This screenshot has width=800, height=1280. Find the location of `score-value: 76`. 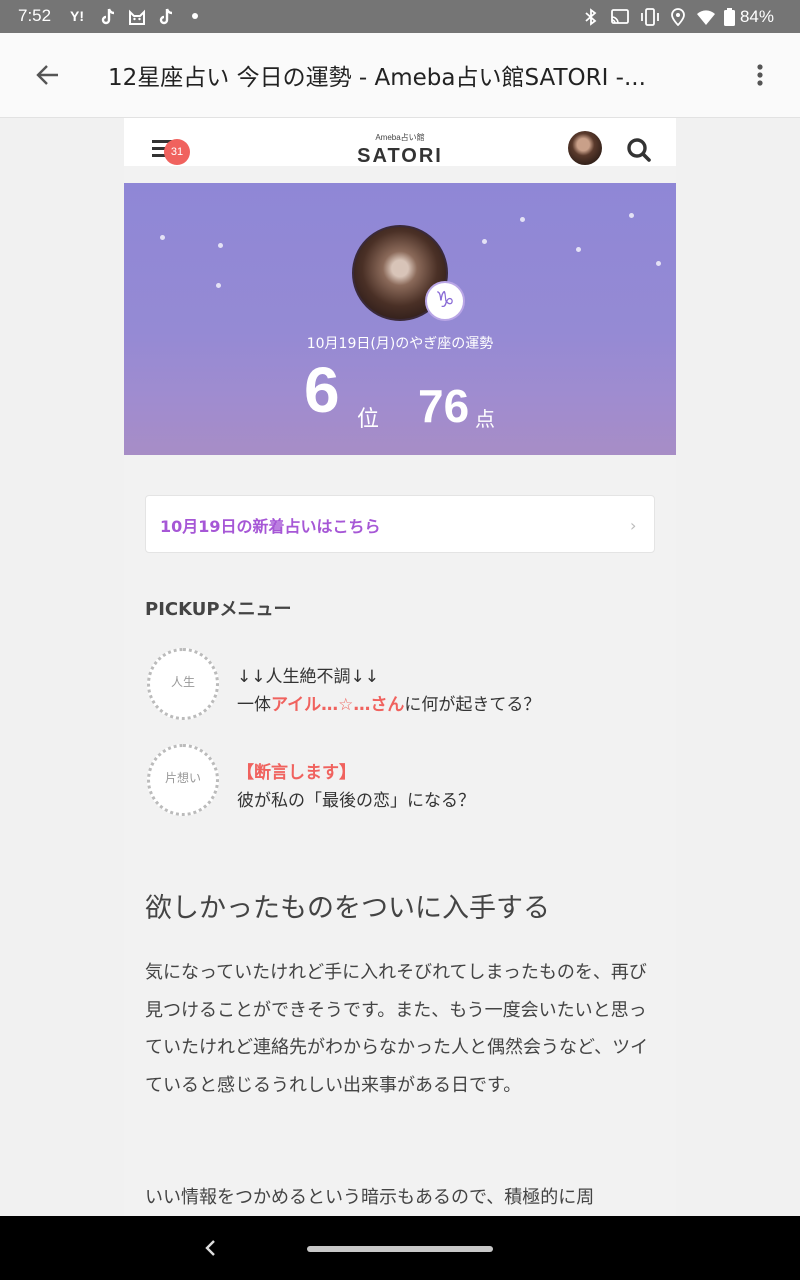

score-value: 76 is located at coordinates (444, 406).